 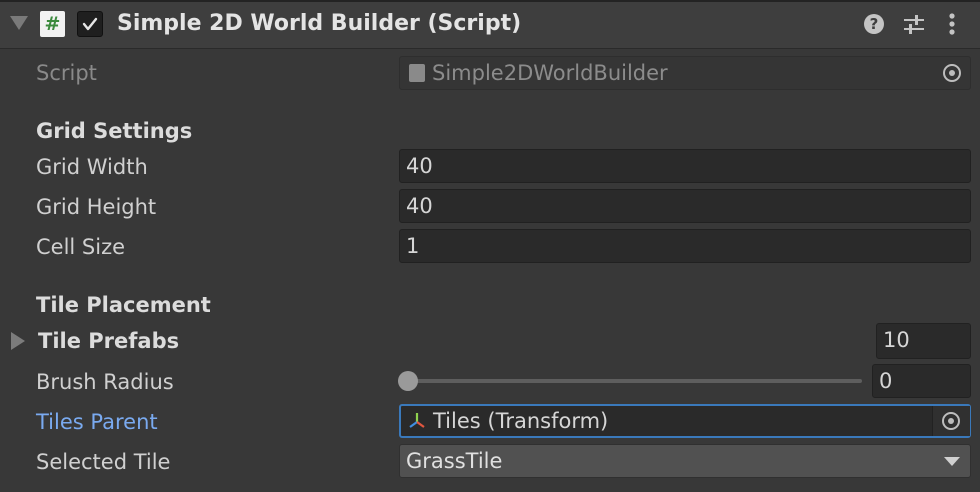 I want to click on tile-placement-header: Tile Placement, so click(x=123, y=305).